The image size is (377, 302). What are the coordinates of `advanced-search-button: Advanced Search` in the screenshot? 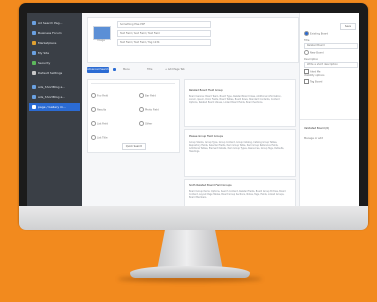 It's located at (98, 70).